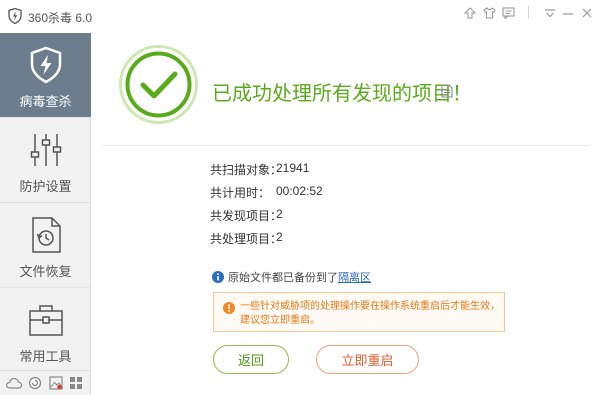  Describe the element at coordinates (489, 13) in the screenshot. I see `skin-icon` at that location.